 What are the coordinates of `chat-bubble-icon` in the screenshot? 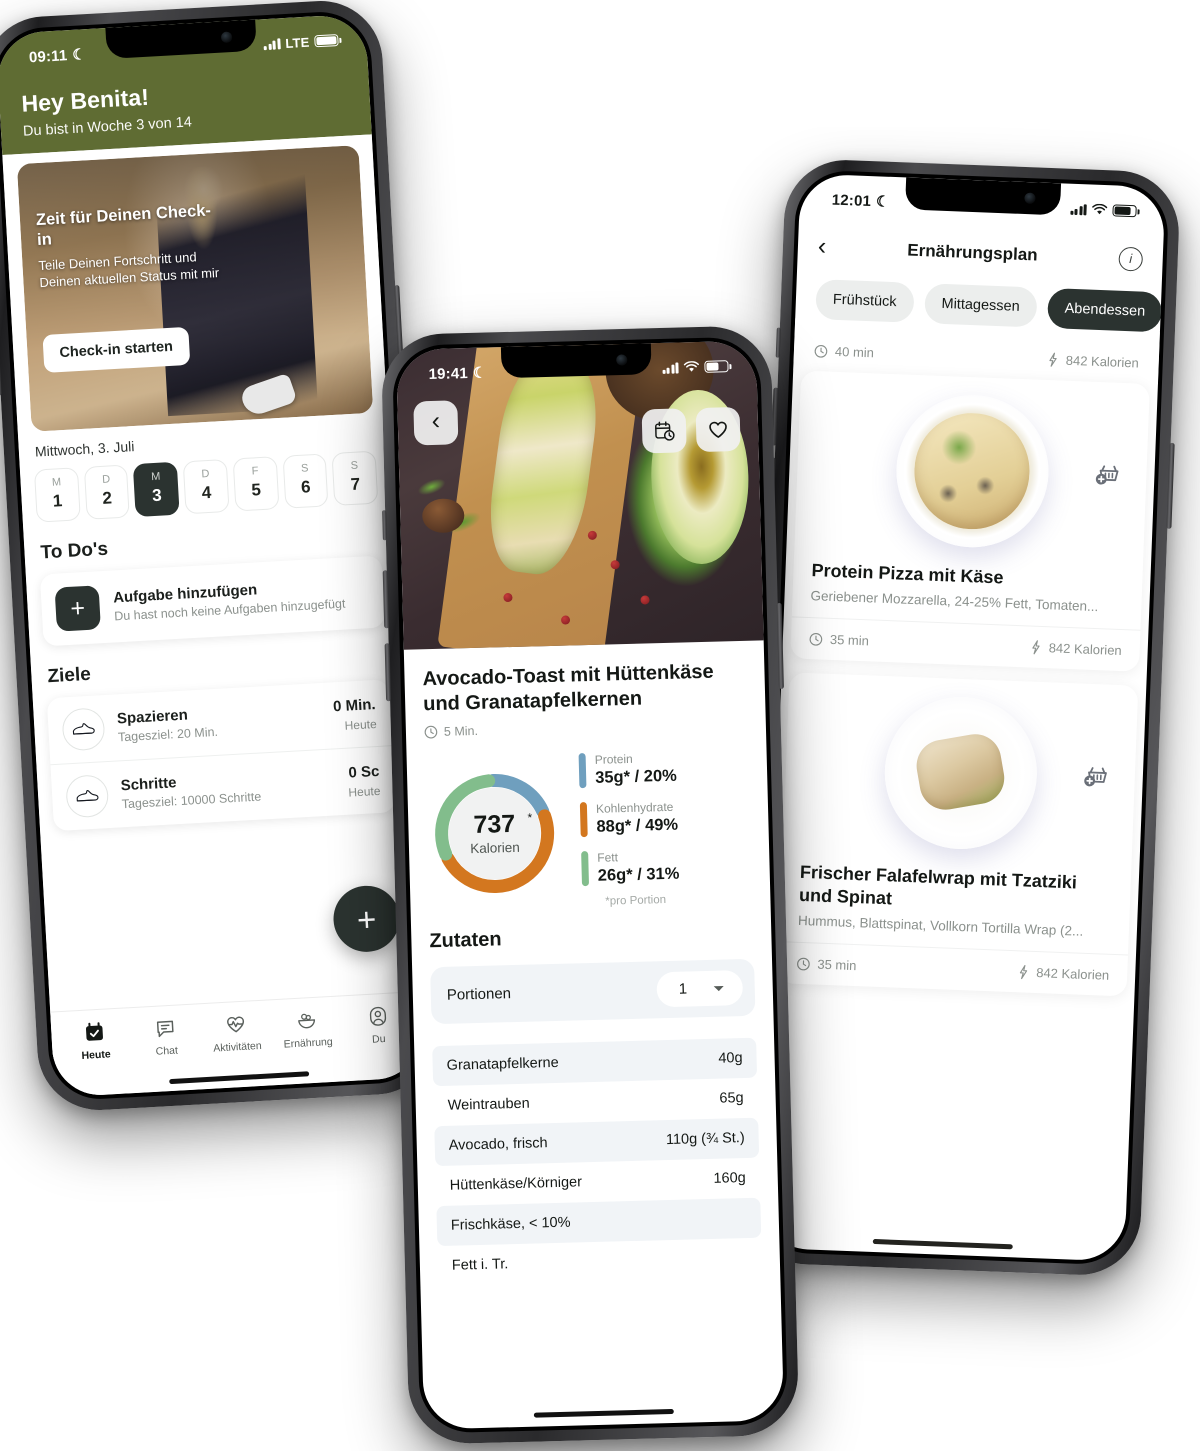 It's located at (166, 1028).